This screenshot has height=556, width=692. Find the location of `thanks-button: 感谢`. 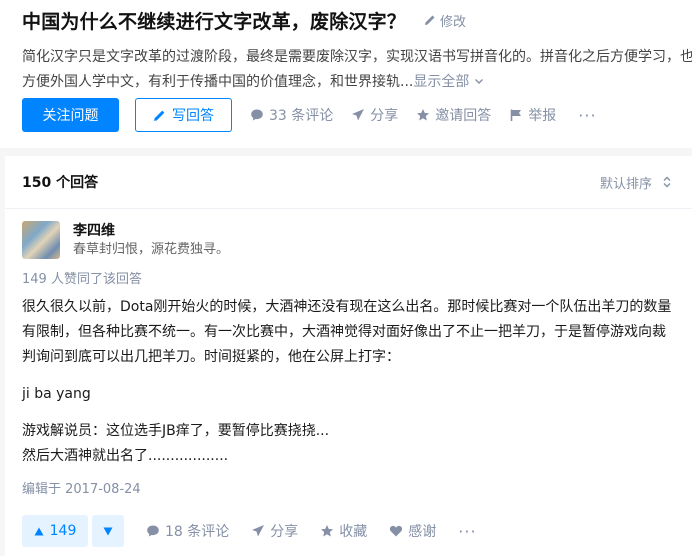

thanks-button: 感谢 is located at coordinates (412, 531).